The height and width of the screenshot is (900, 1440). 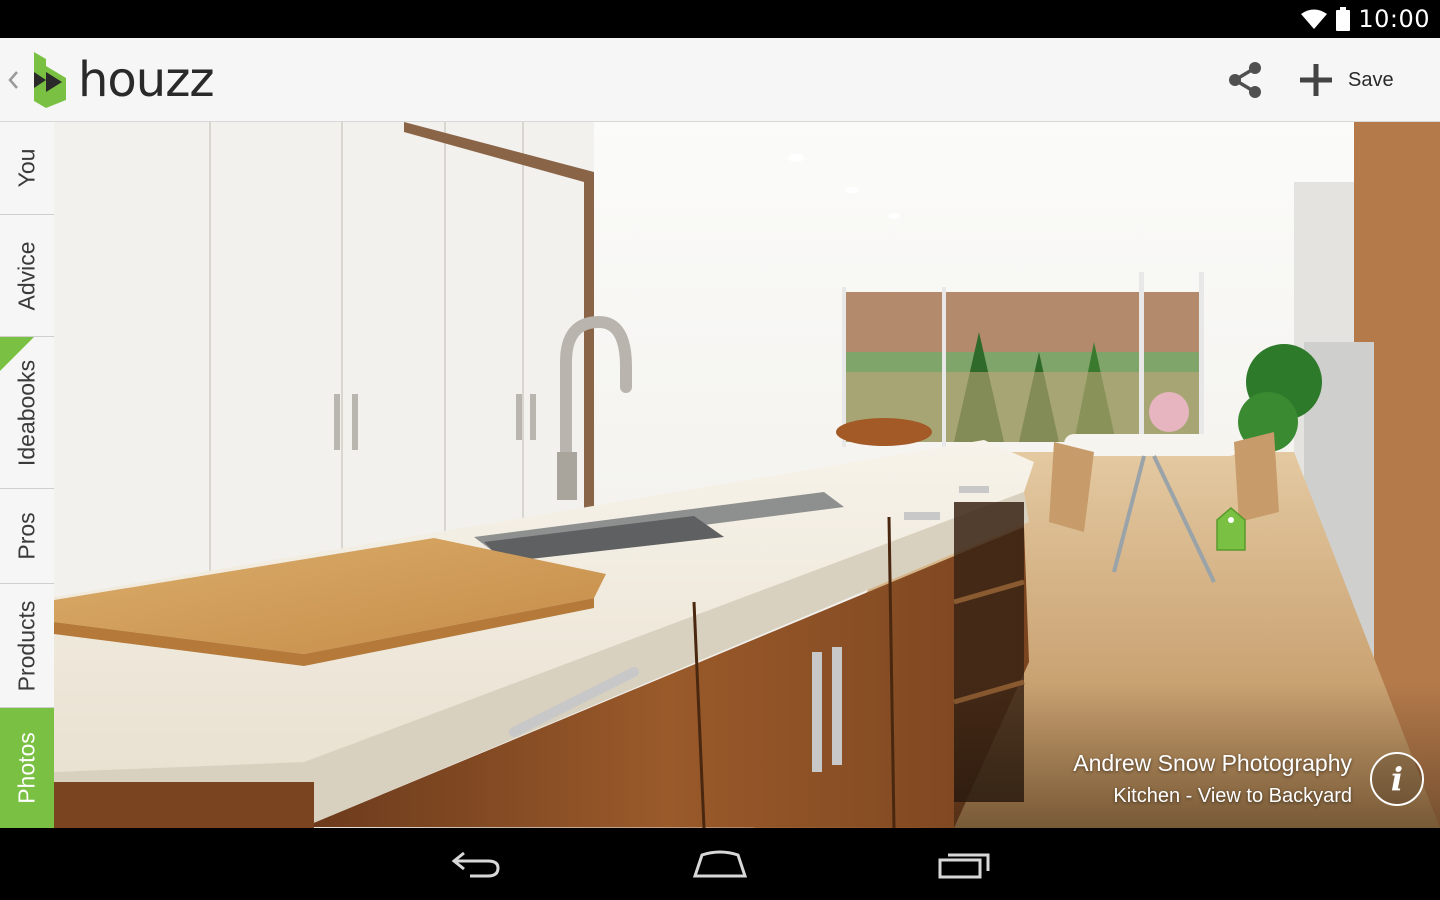 What do you see at coordinates (146, 80) in the screenshot?
I see `logo-wordmark: houzz` at bounding box center [146, 80].